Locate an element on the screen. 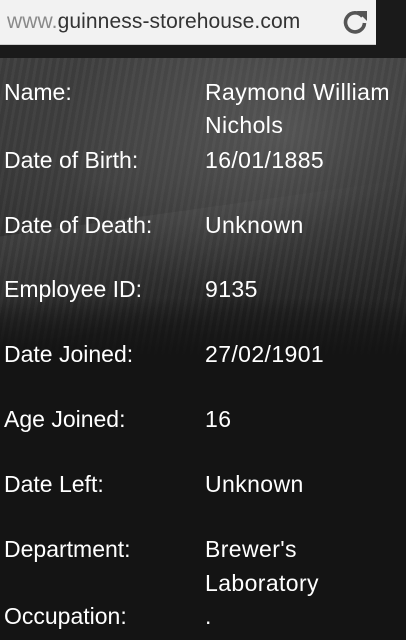 The width and height of the screenshot is (406, 640). browser-toolbar: www.guinness-storehouse.com is located at coordinates (203, 29).